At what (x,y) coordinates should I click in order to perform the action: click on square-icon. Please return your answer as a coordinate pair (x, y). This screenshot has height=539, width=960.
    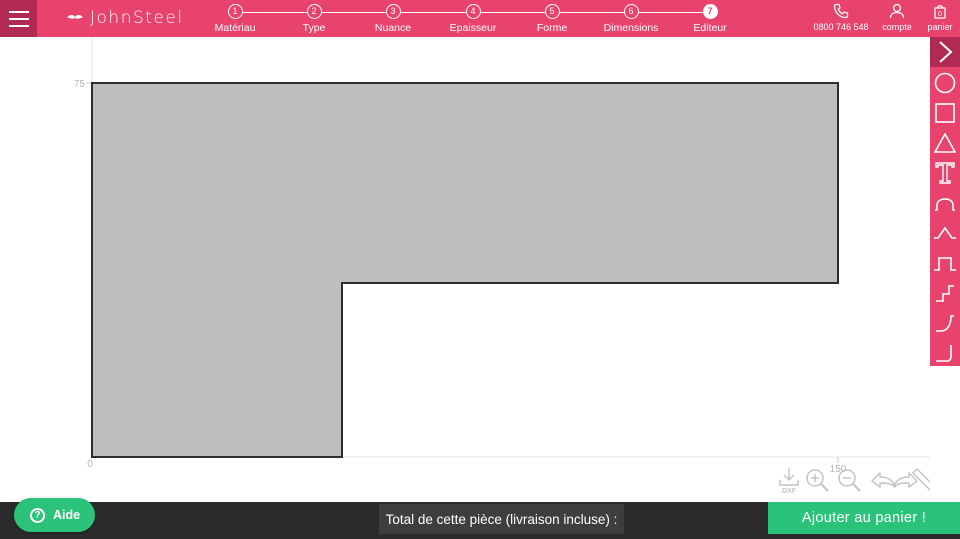
    Looking at the image, I should click on (945, 113).